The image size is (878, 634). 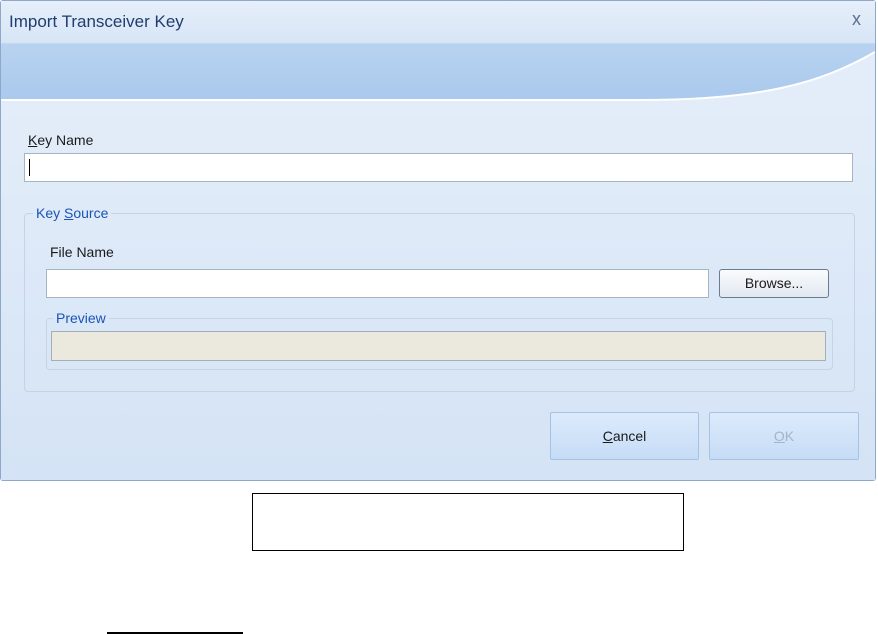 I want to click on window-title: Import Transceiver Key, so click(x=96, y=21).